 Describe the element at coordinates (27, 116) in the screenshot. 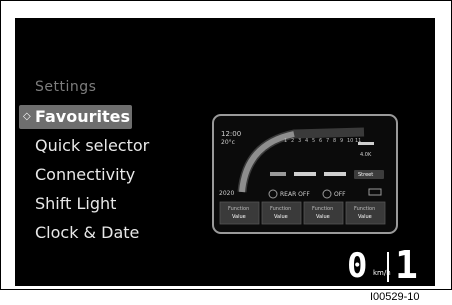

I see `selection-diamond-icon: ◇` at that location.